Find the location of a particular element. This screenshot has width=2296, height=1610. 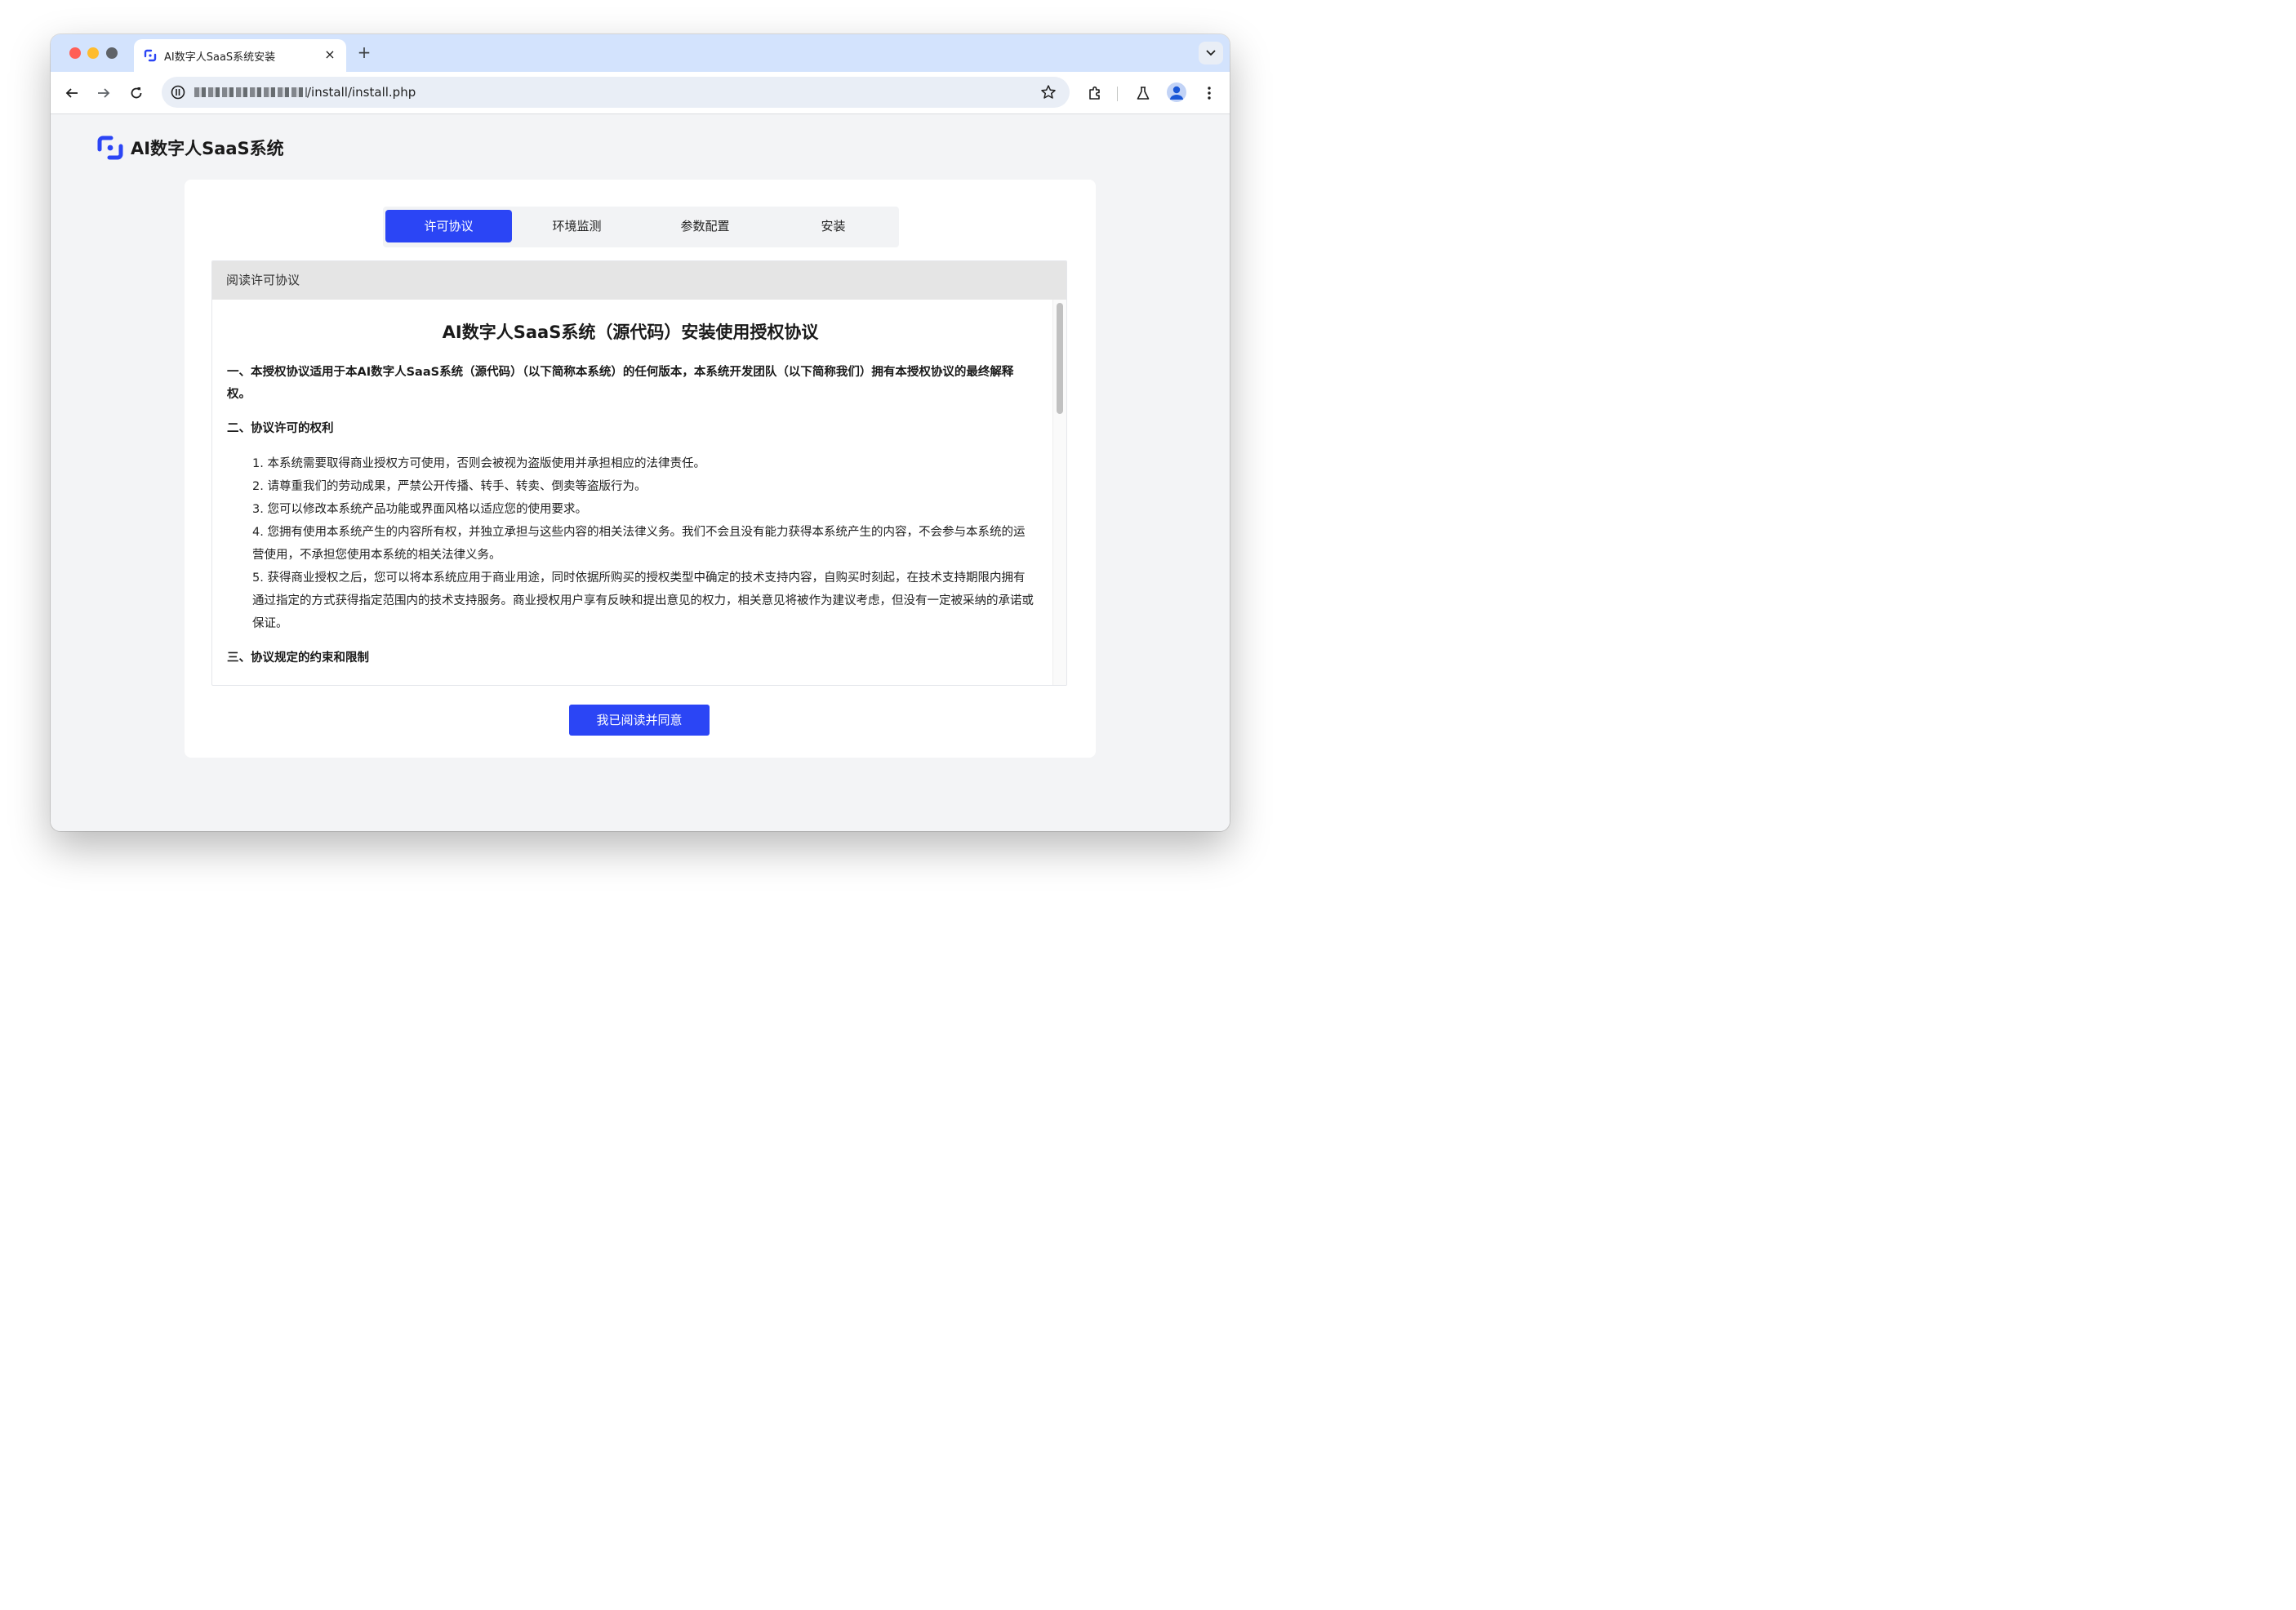

minimize-window-button is located at coordinates (93, 53).